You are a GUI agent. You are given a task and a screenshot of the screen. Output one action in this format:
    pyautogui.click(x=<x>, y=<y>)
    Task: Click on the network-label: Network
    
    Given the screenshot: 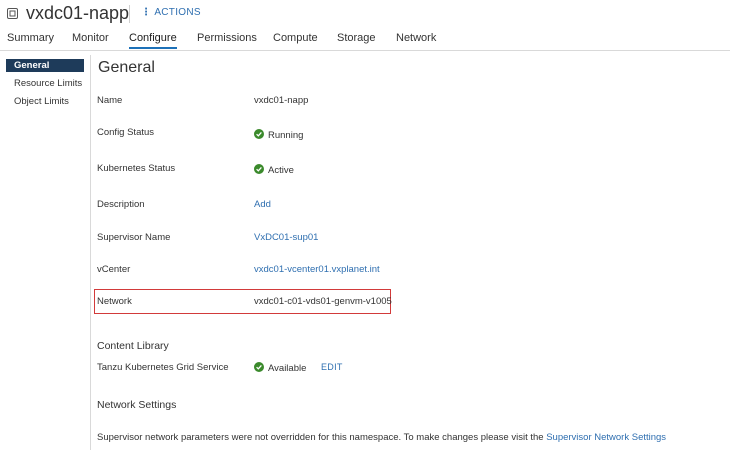 What is the action you would take?
    pyautogui.click(x=114, y=301)
    